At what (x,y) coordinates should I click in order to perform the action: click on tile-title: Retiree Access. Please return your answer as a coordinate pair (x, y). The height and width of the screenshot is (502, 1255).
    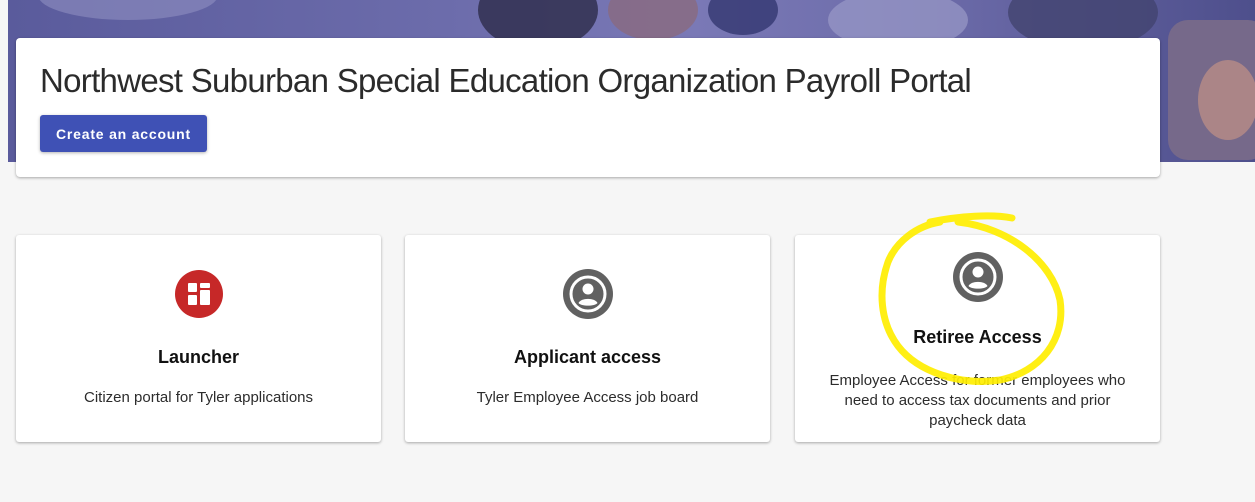
    Looking at the image, I should click on (977, 337).